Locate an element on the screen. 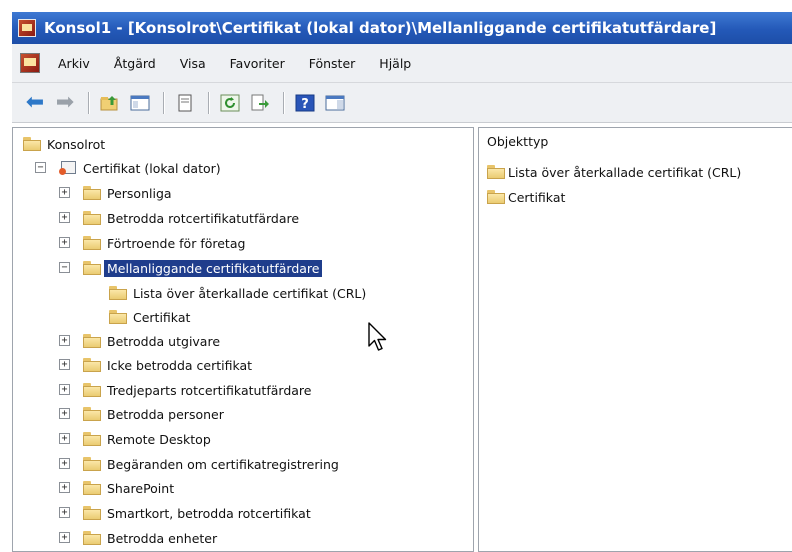 Image resolution: width=792 pixels, height=552 pixels. tree-item-label: Begäranden om certifikatregistrering is located at coordinates (223, 464).